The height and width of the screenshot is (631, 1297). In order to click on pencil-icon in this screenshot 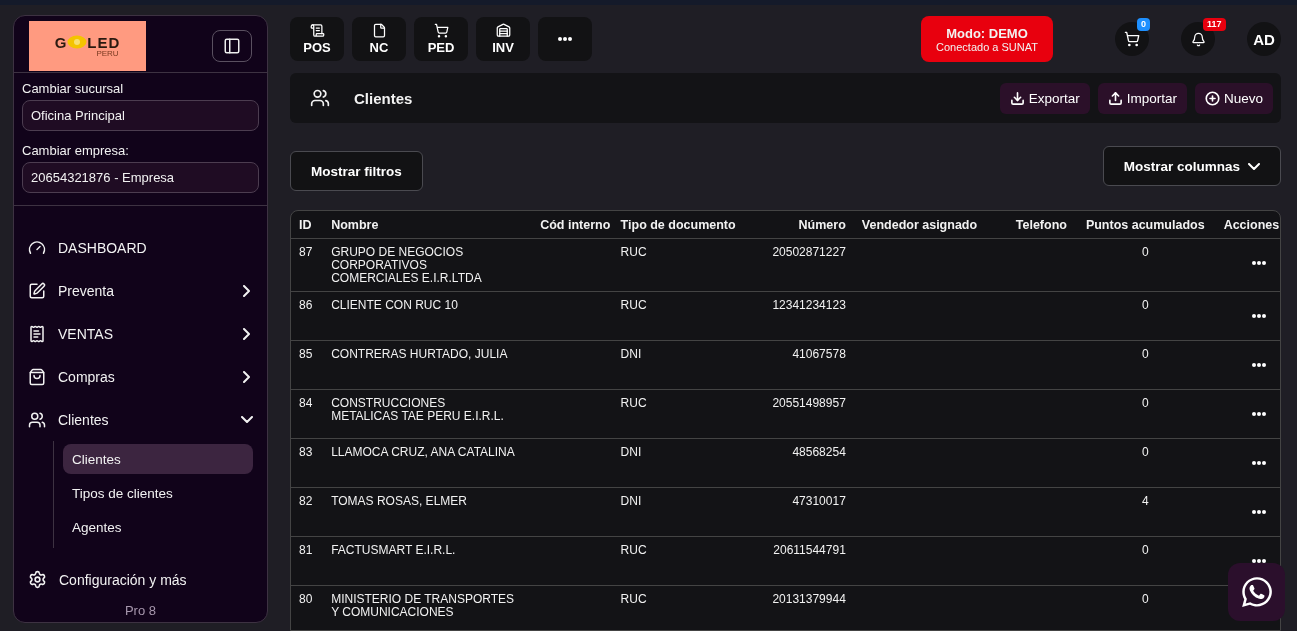, I will do `click(37, 290)`.